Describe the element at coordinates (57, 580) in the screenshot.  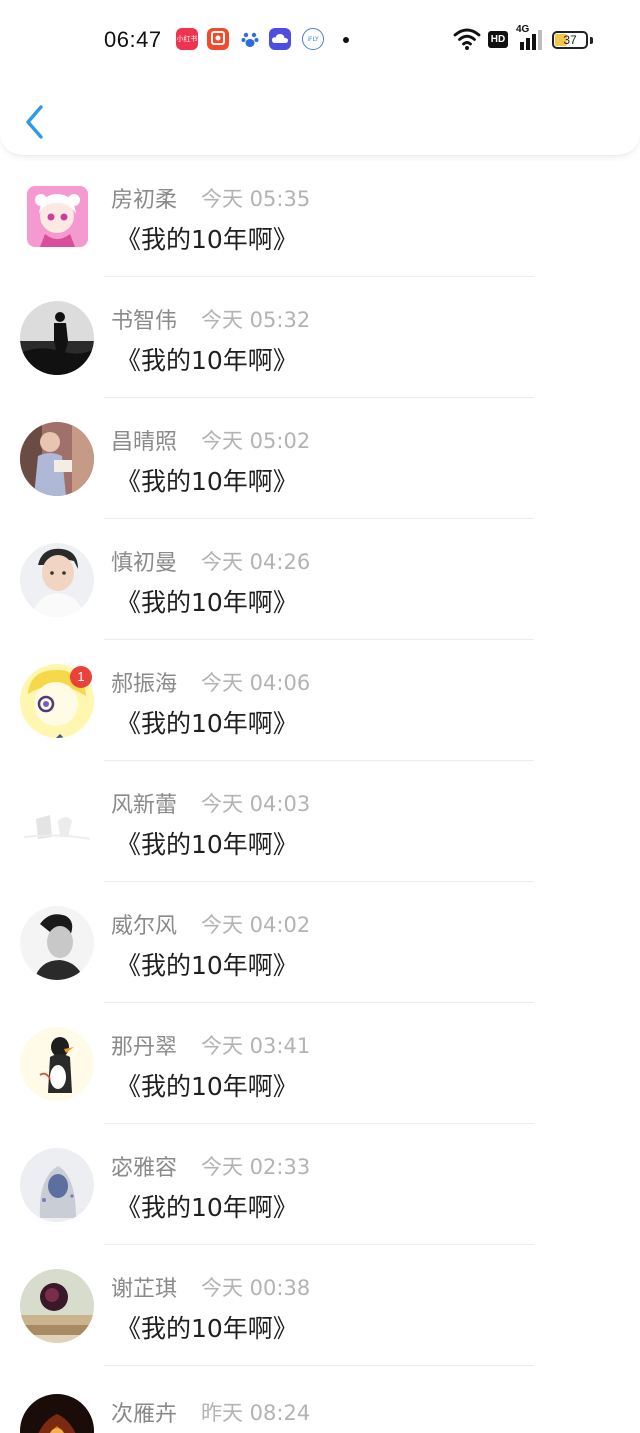
I see `young-man-avatar` at that location.